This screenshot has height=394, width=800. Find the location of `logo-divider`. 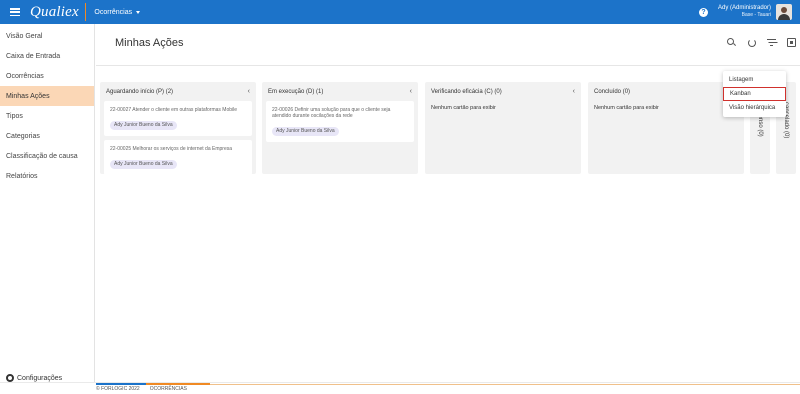

logo-divider is located at coordinates (85, 12).